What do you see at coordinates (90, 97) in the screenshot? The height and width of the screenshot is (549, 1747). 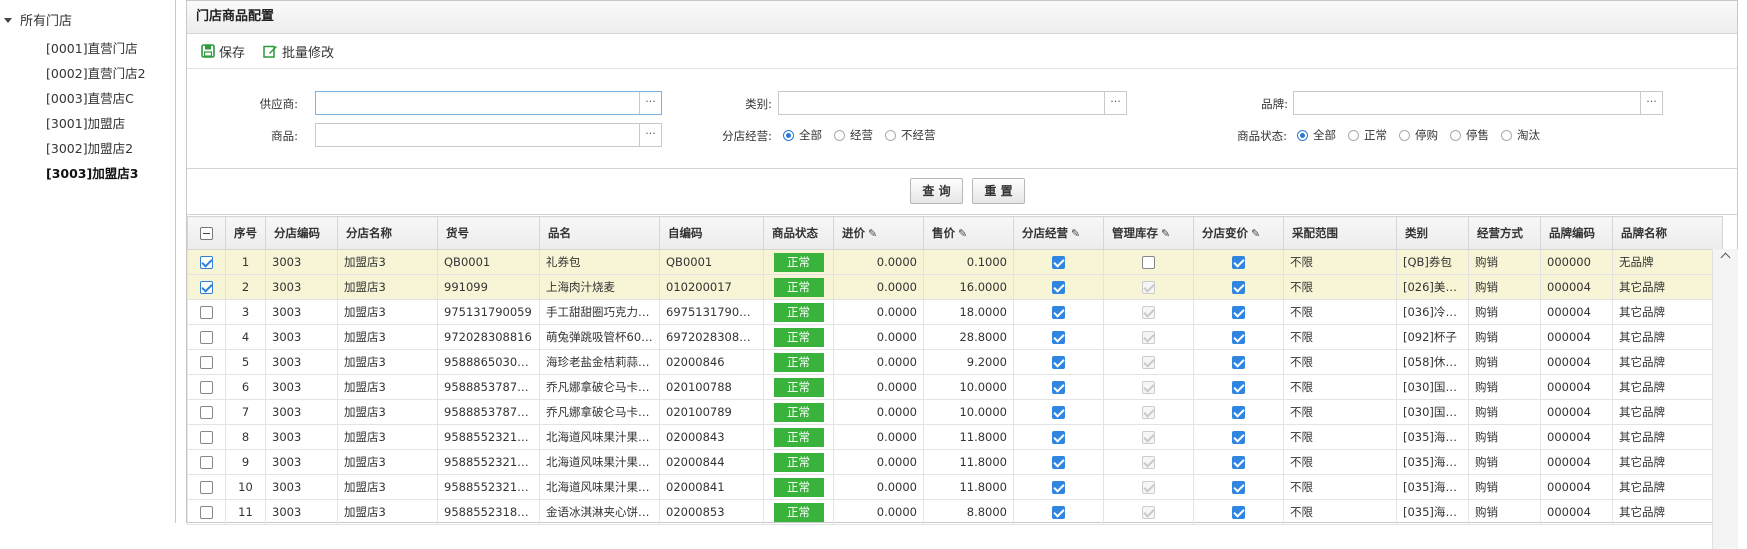 I see `tree-item-store: [0003]直营店C` at bounding box center [90, 97].